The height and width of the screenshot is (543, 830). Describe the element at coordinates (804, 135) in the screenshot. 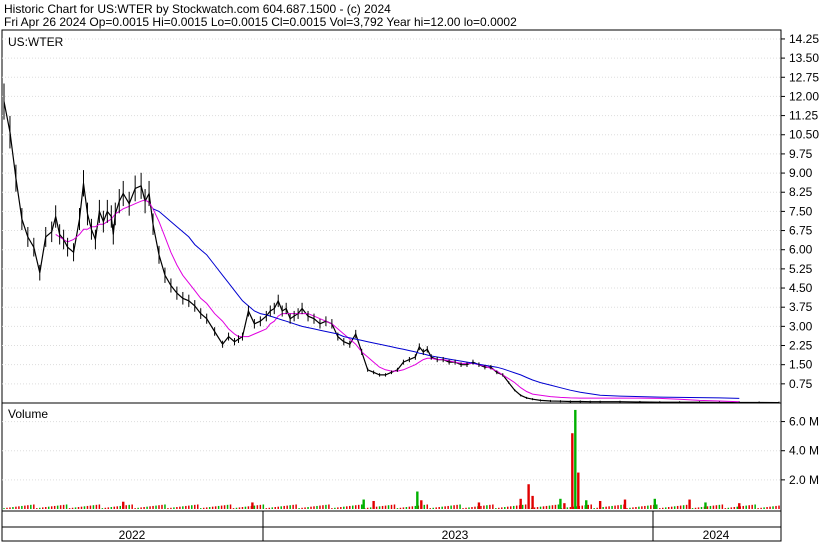

I see `price-tick-label: 10.50` at that location.